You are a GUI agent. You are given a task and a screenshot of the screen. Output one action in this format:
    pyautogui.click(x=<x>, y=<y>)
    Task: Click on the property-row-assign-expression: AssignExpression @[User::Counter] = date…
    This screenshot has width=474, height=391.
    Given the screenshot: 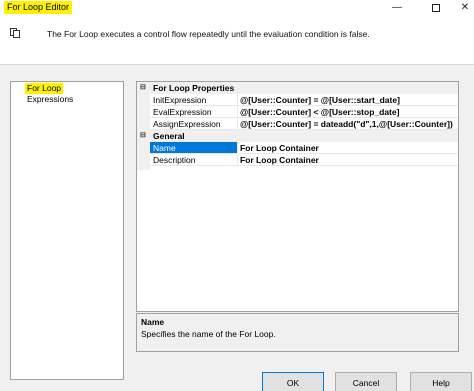 What is the action you would take?
    pyautogui.click(x=297, y=124)
    